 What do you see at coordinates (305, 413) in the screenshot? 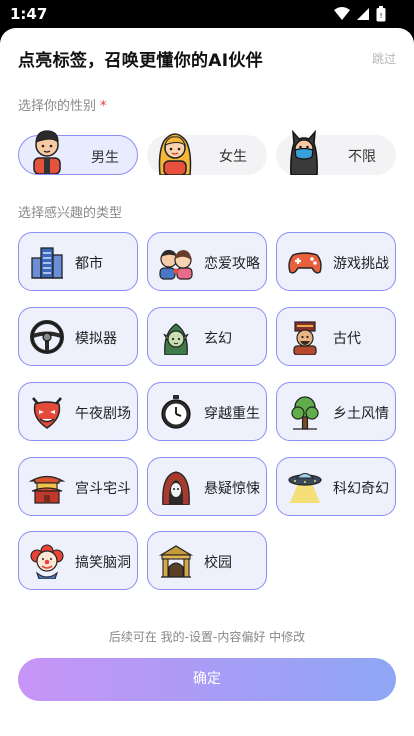
I see `tree-icon` at bounding box center [305, 413].